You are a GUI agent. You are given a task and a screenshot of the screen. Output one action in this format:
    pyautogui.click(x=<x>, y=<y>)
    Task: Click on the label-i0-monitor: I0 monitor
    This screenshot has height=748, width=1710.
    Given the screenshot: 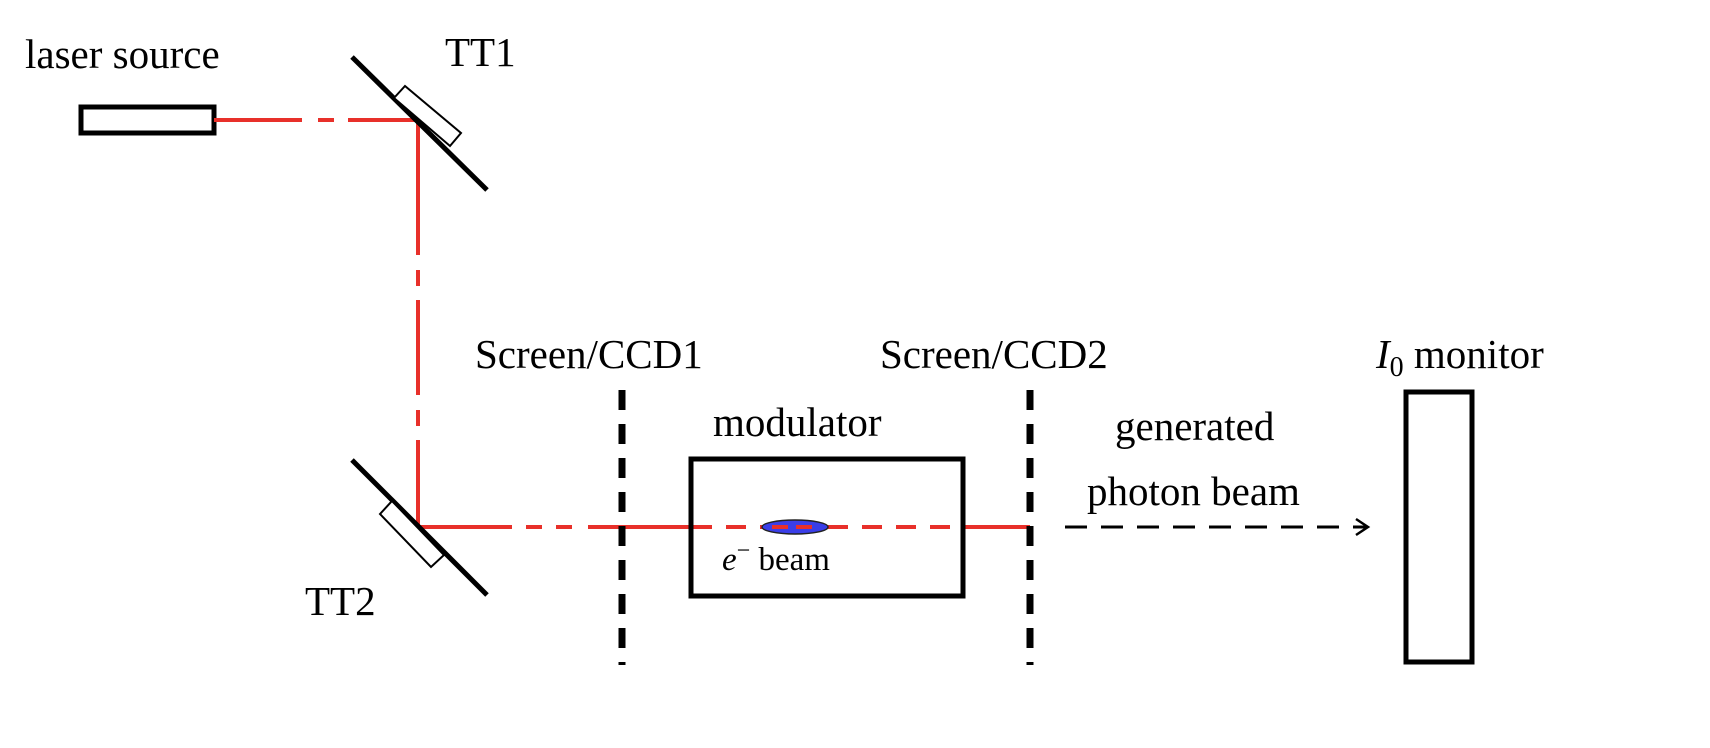 What is the action you would take?
    pyautogui.click(x=1459, y=357)
    